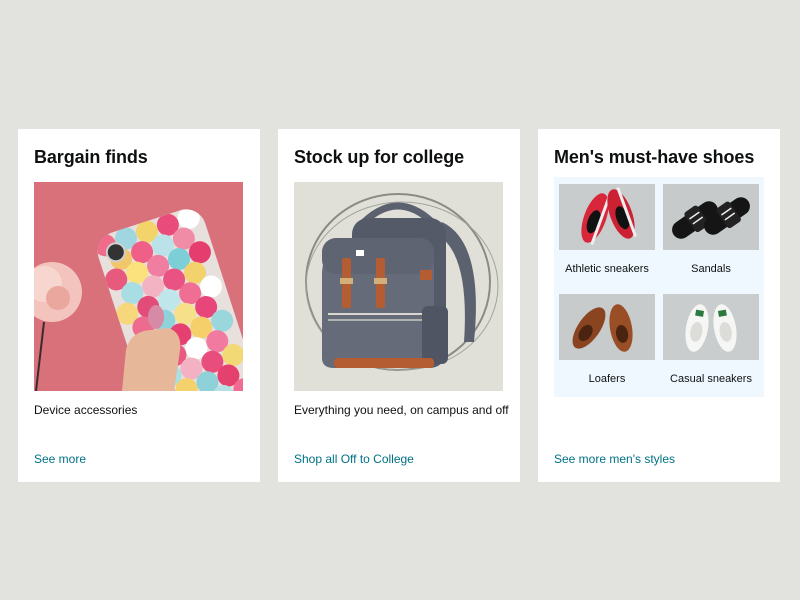 This screenshot has height=600, width=800. I want to click on card-title: Bargain finds, so click(91, 157).